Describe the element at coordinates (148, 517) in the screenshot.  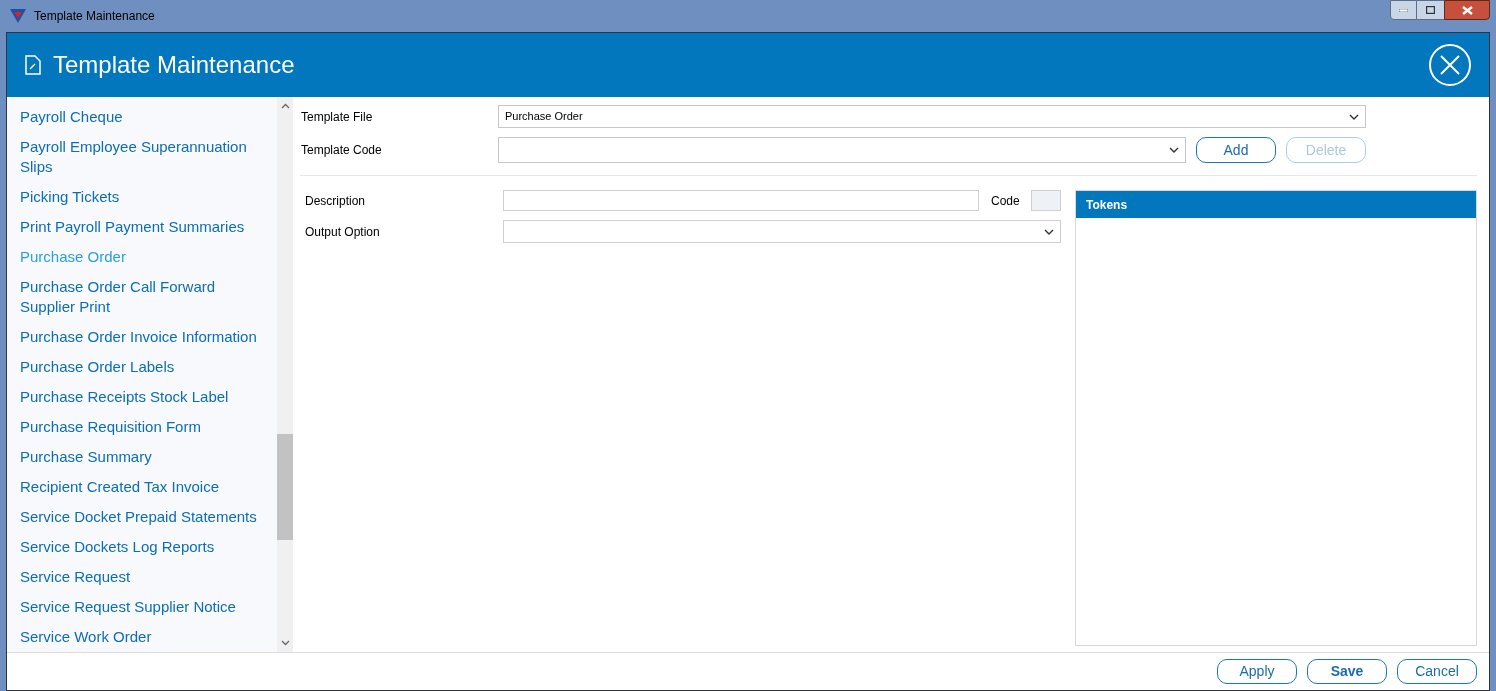
I see `sidebar-item: Service Docket Prepaid Statements` at that location.